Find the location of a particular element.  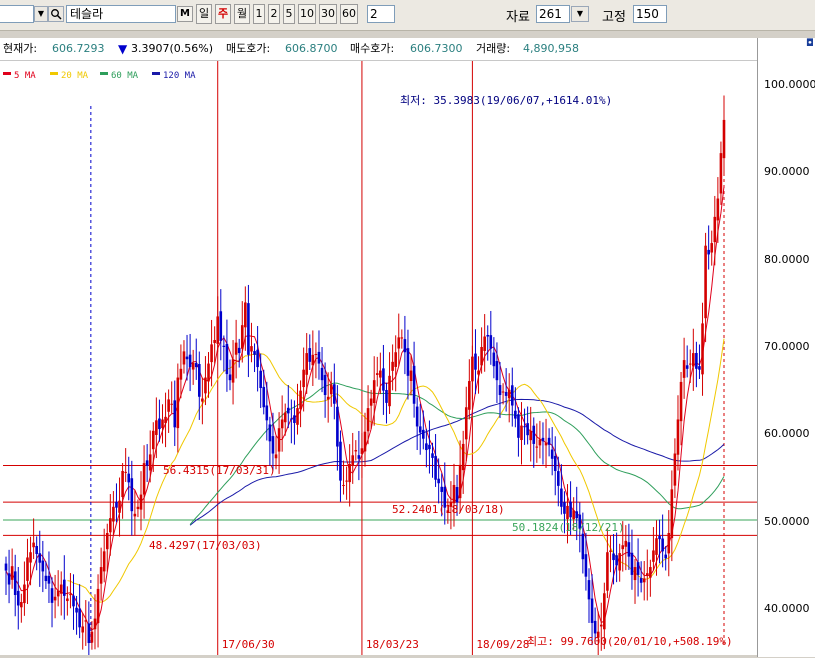

stock-name-field: 테슬라 is located at coordinates (121, 14).